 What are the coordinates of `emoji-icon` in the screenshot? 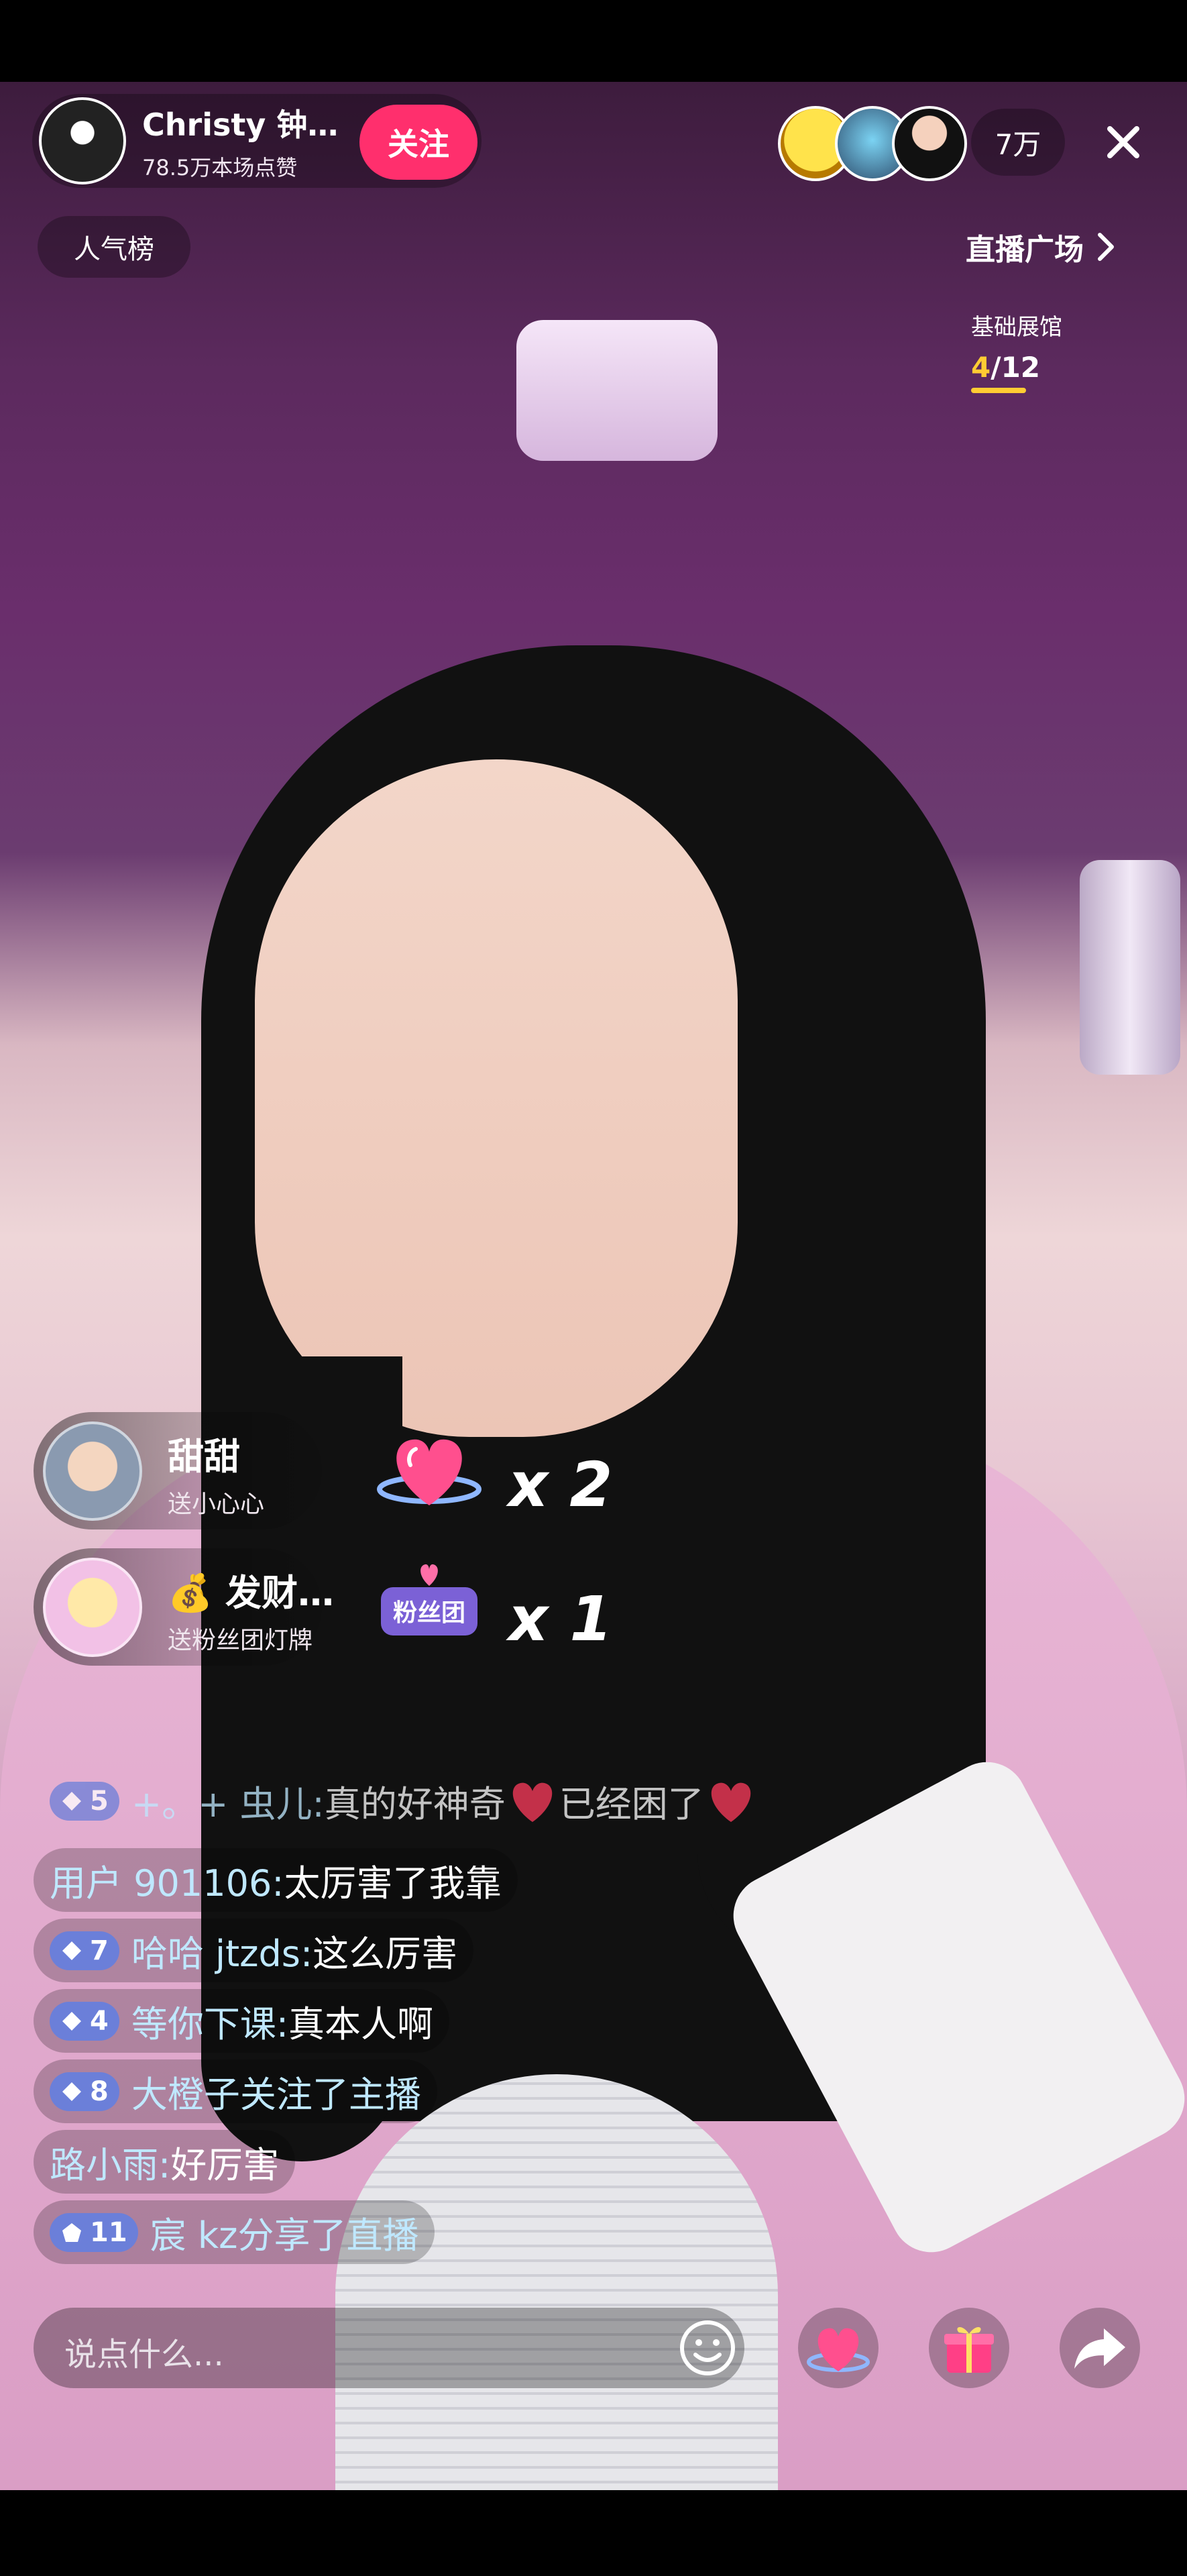 It's located at (708, 2347).